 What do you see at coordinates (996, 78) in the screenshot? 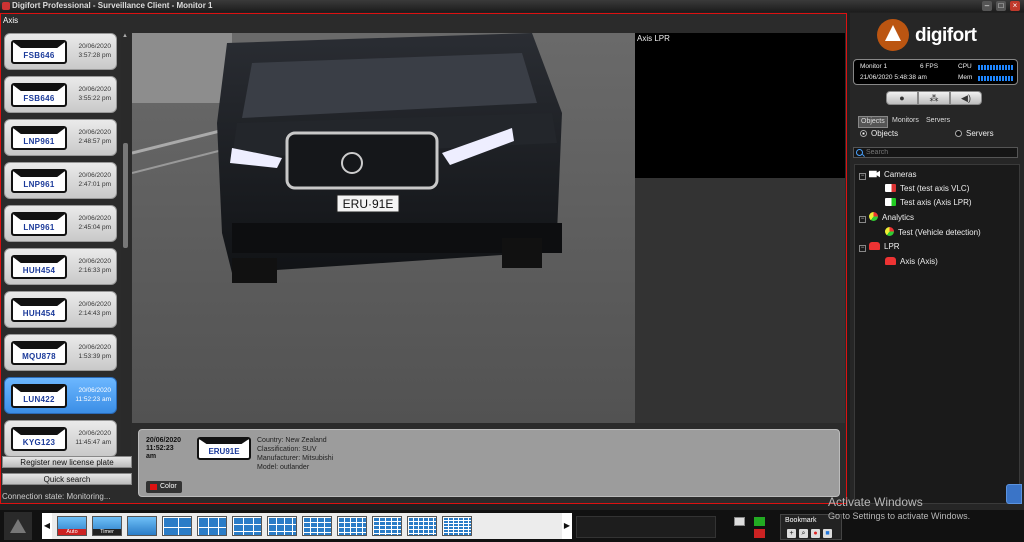
I see `mem-meter` at bounding box center [996, 78].